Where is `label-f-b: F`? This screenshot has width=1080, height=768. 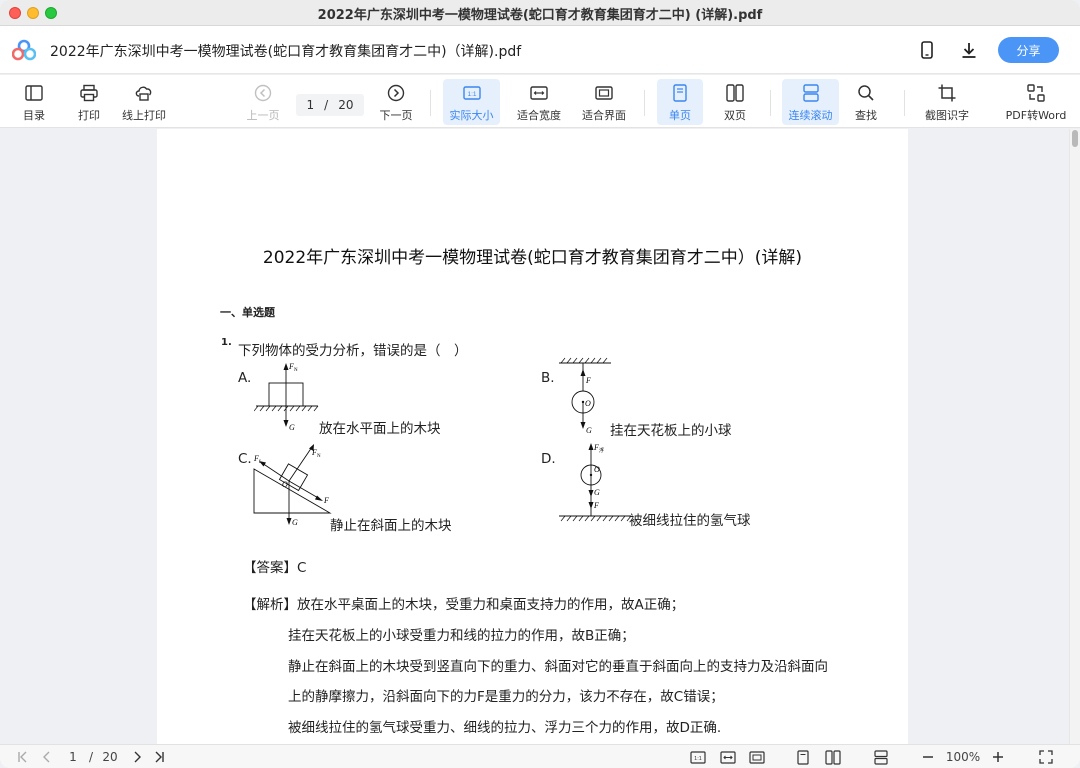
label-f-b: F is located at coordinates (588, 380).